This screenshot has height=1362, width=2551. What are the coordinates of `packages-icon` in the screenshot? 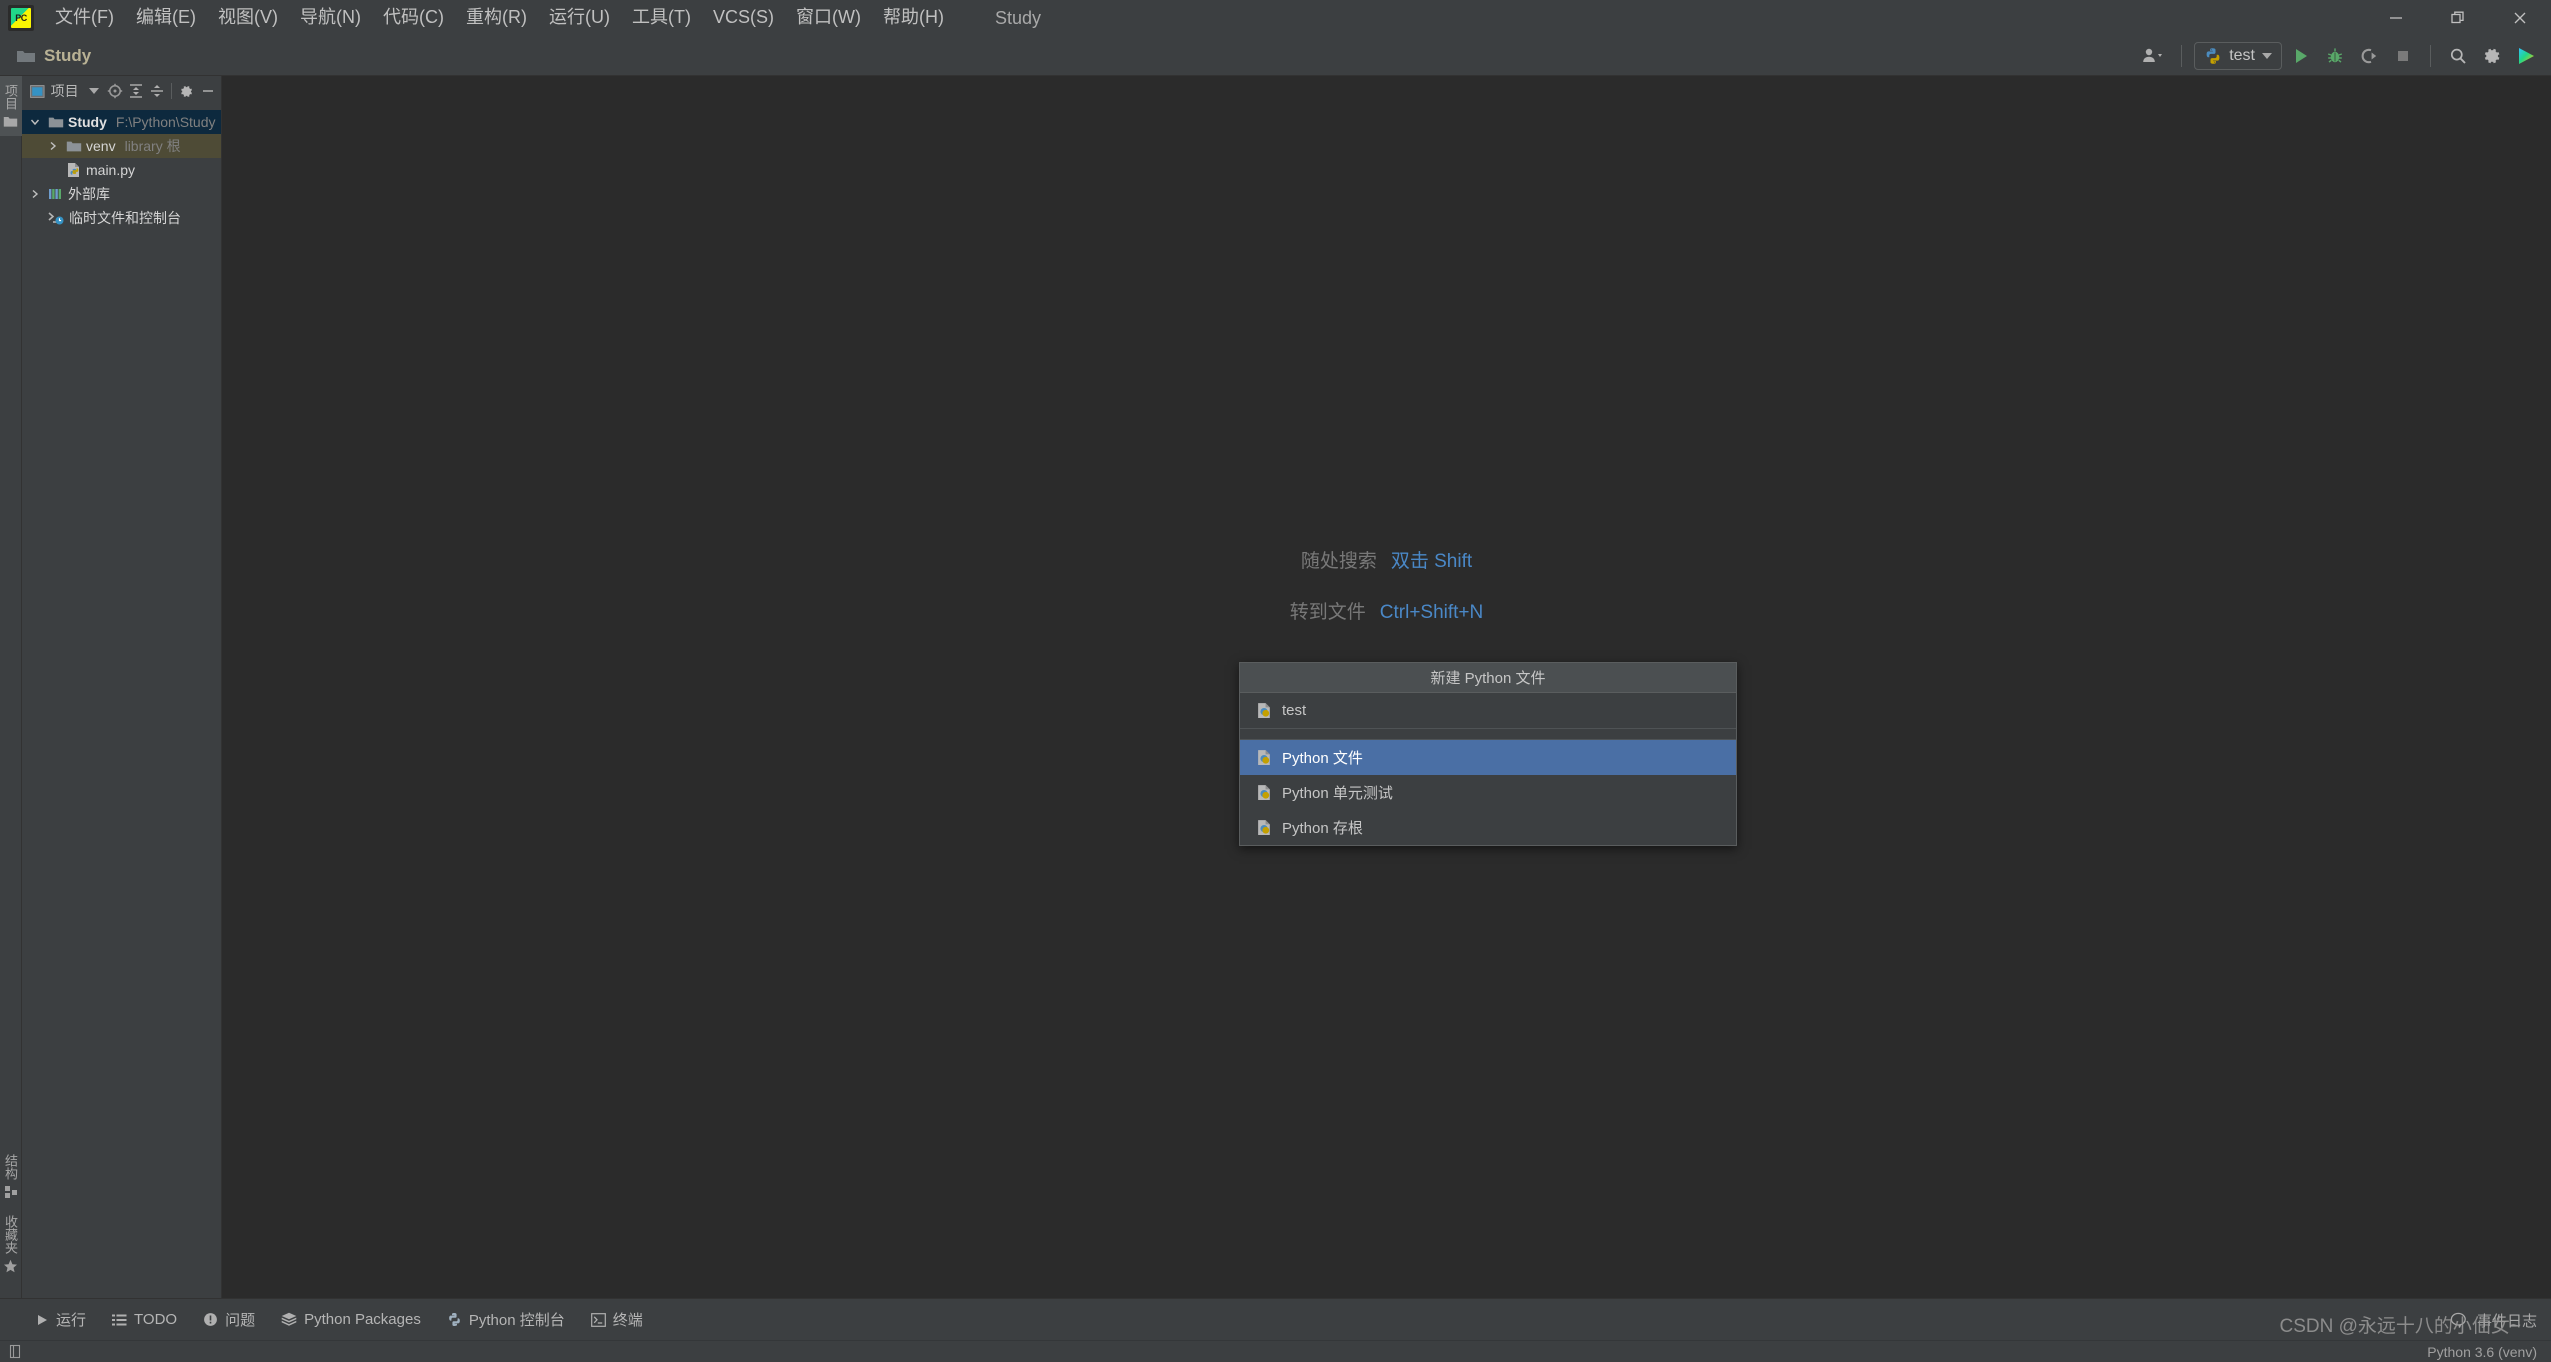 It's located at (289, 1319).